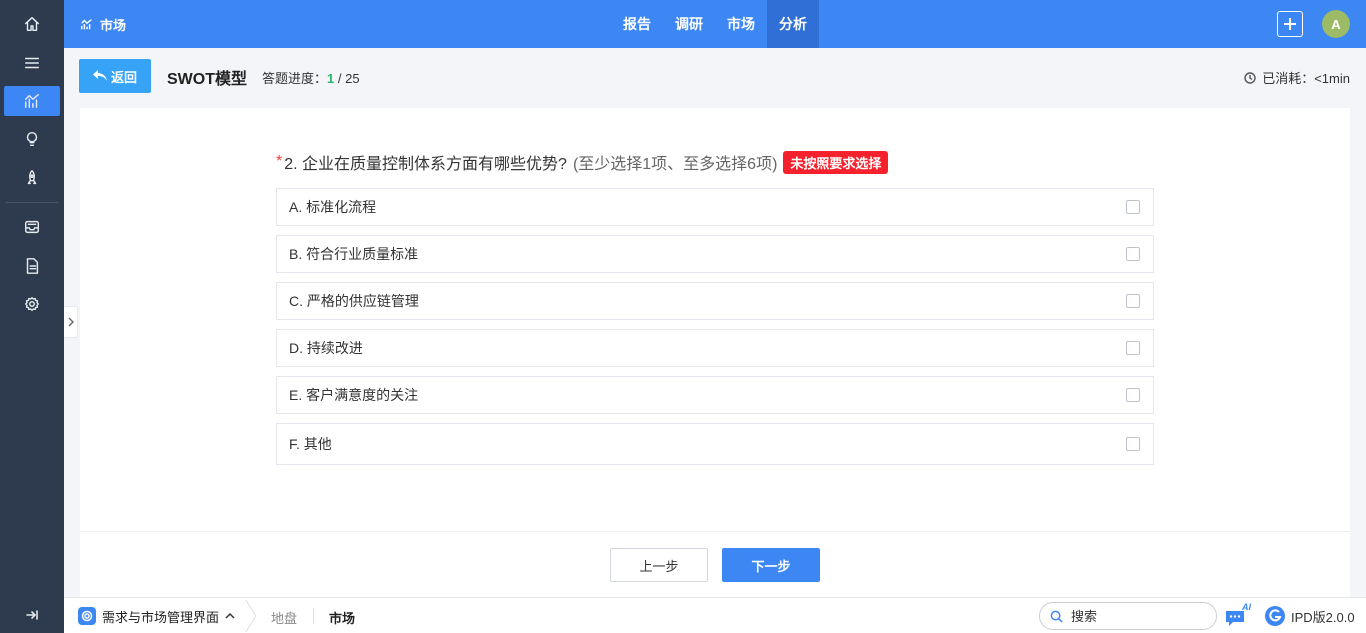 Image resolution: width=1366 pixels, height=633 pixels. Describe the element at coordinates (354, 254) in the screenshot. I see `option-label: B. 符合行业质量标准` at that location.